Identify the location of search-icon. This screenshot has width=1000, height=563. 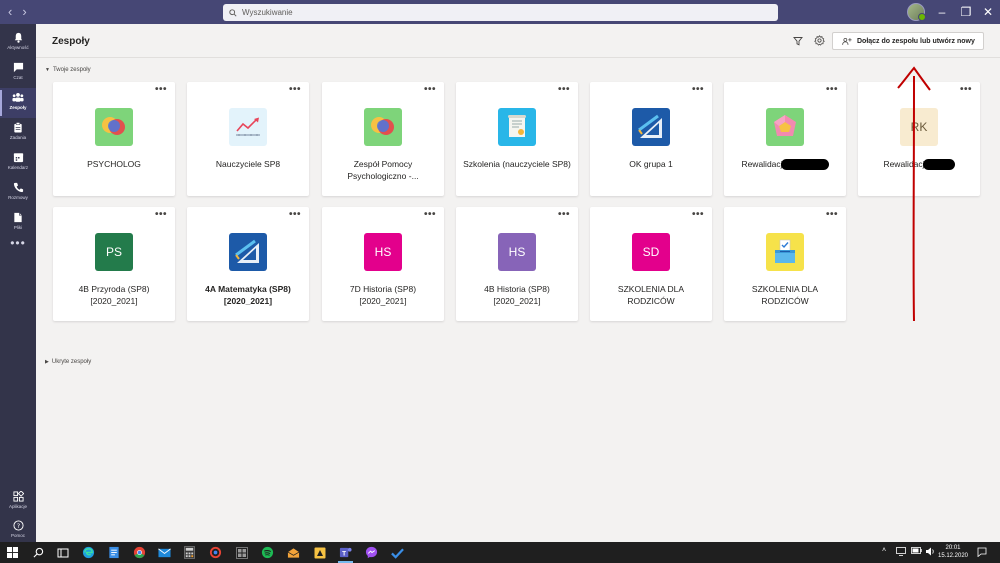
(233, 12).